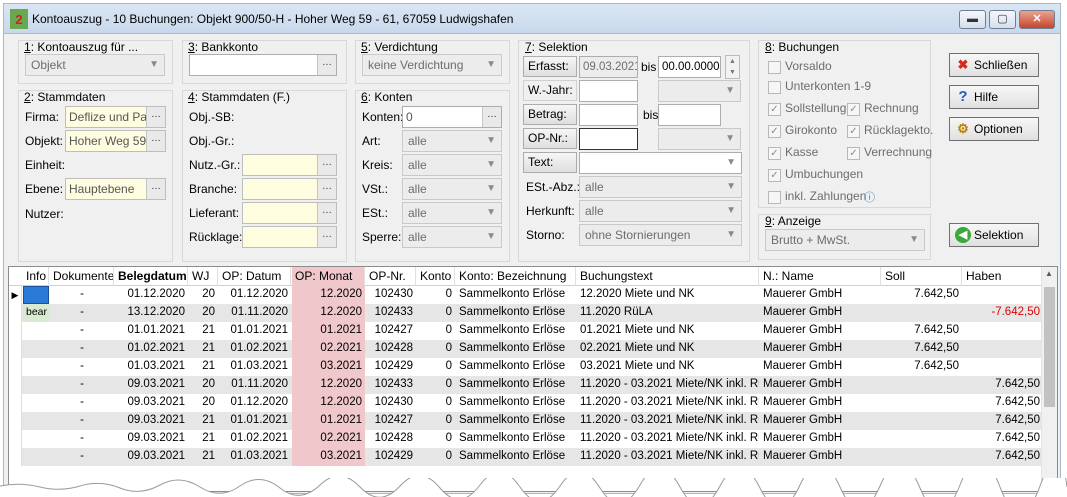 This screenshot has height=497, width=1067. What do you see at coordinates (255, 276) in the screenshot?
I see `column-header-opd: OP: Datum` at bounding box center [255, 276].